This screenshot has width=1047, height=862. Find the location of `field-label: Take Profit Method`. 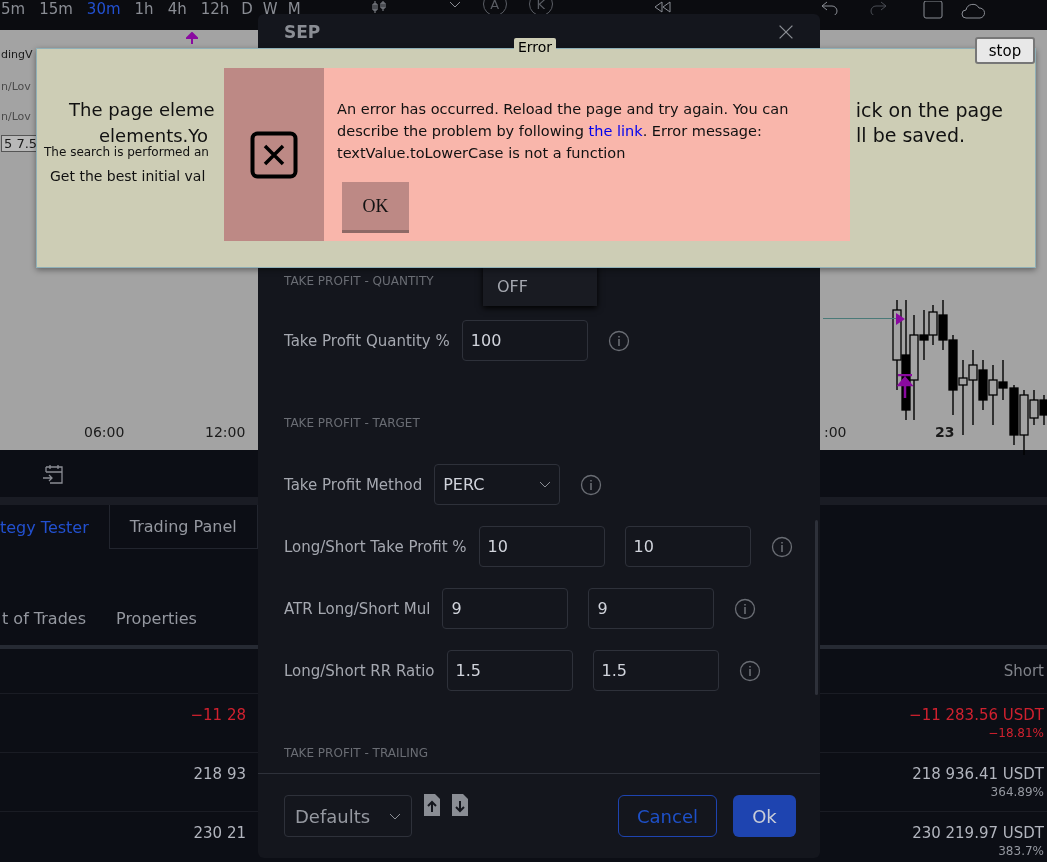

field-label: Take Profit Method is located at coordinates (353, 484).